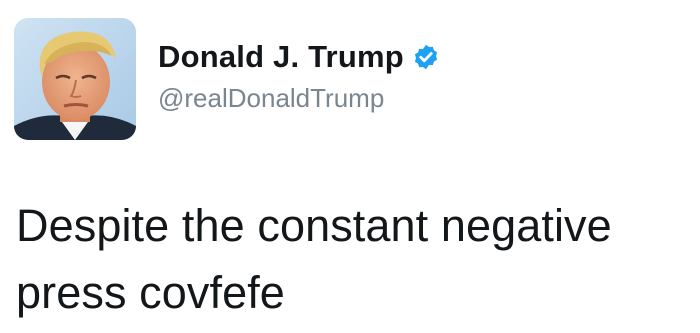  I want to click on name-row: Donald J. Trump, so click(299, 57).